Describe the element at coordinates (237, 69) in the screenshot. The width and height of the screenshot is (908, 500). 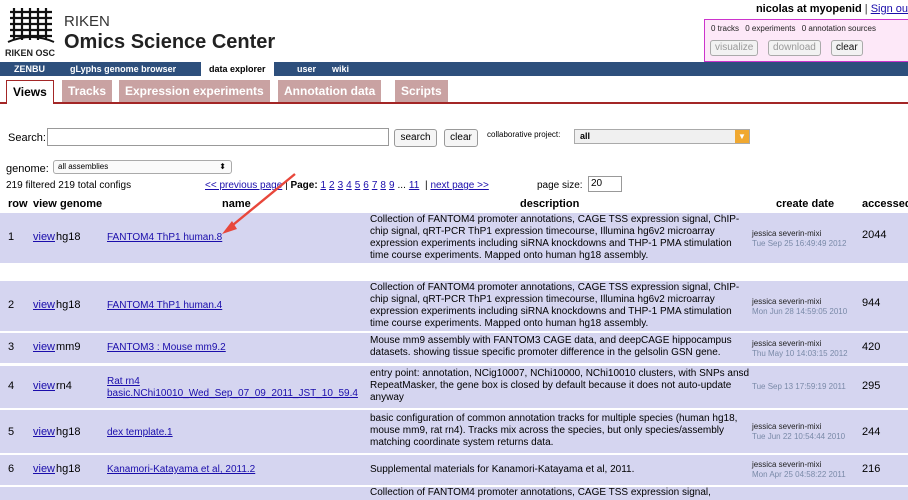
I see `nav-data-explorer: data explorer` at that location.